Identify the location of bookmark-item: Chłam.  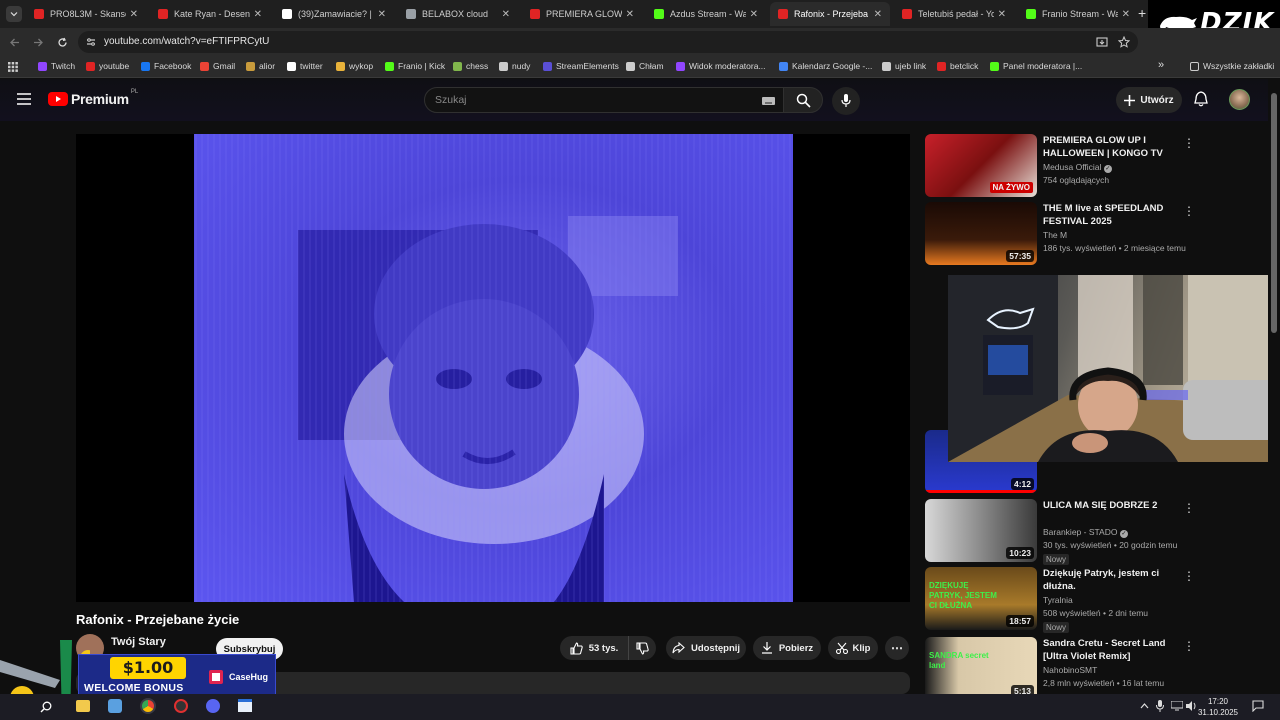
(645, 66).